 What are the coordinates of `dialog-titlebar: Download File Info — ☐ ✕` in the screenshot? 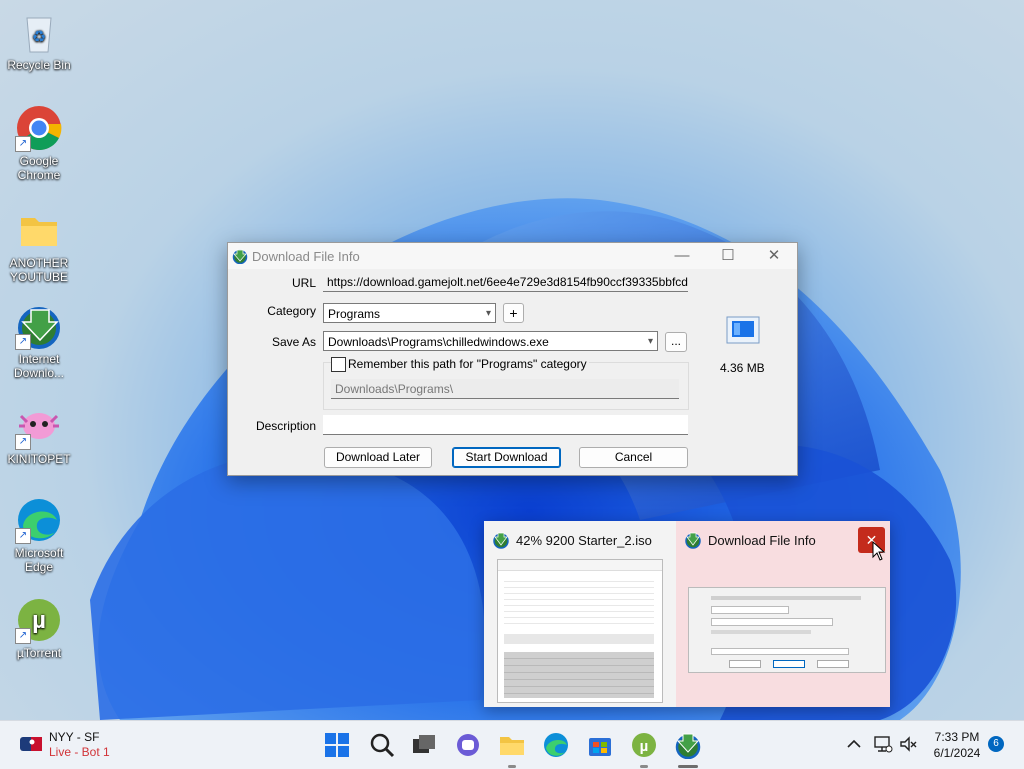 It's located at (512, 256).